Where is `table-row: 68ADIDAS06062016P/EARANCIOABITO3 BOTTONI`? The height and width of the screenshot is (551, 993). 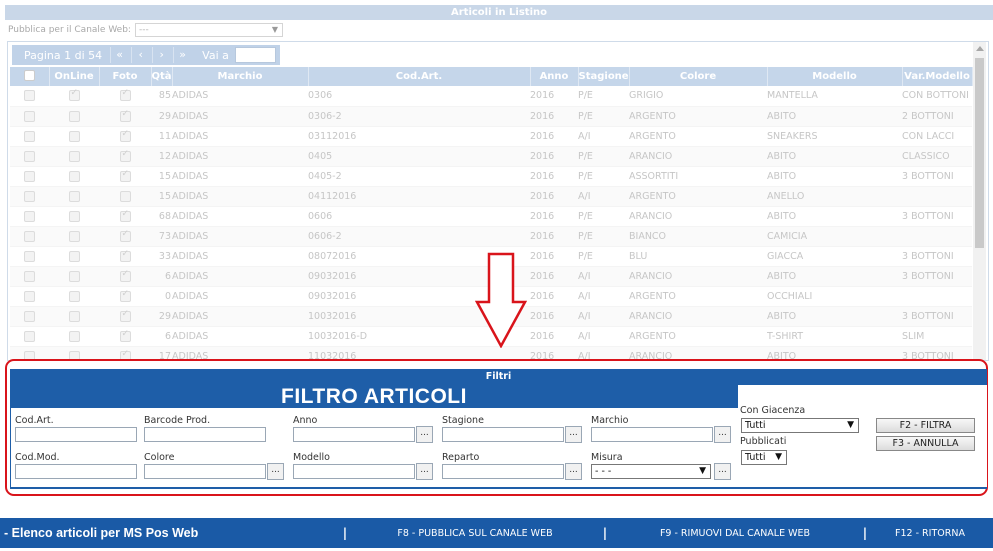
table-row: 68ADIDAS06062016P/EARANCIOABITO3 BOTTONI is located at coordinates (491, 216).